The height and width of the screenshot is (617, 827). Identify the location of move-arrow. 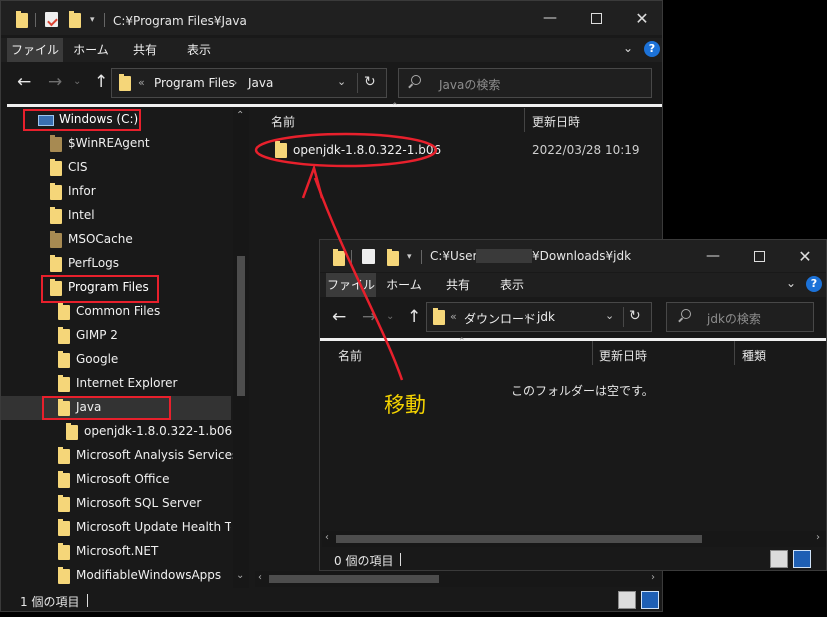
(352, 272).